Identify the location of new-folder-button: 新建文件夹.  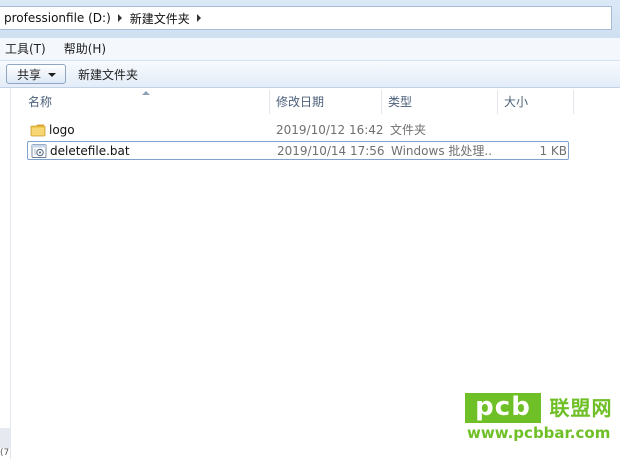
(108, 74).